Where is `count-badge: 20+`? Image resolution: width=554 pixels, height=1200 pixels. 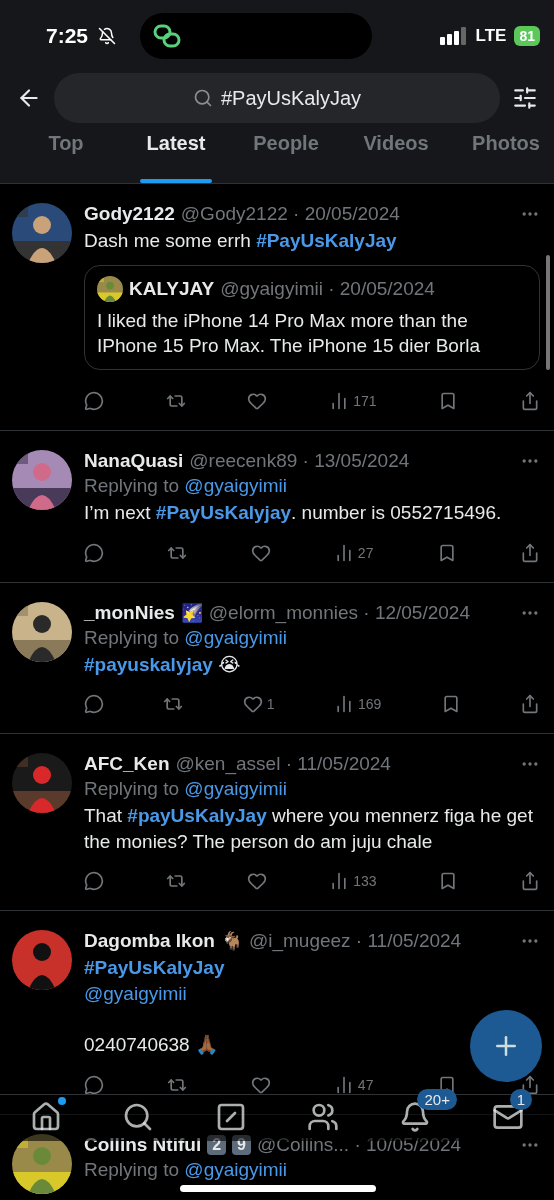 count-badge: 20+ is located at coordinates (437, 1099).